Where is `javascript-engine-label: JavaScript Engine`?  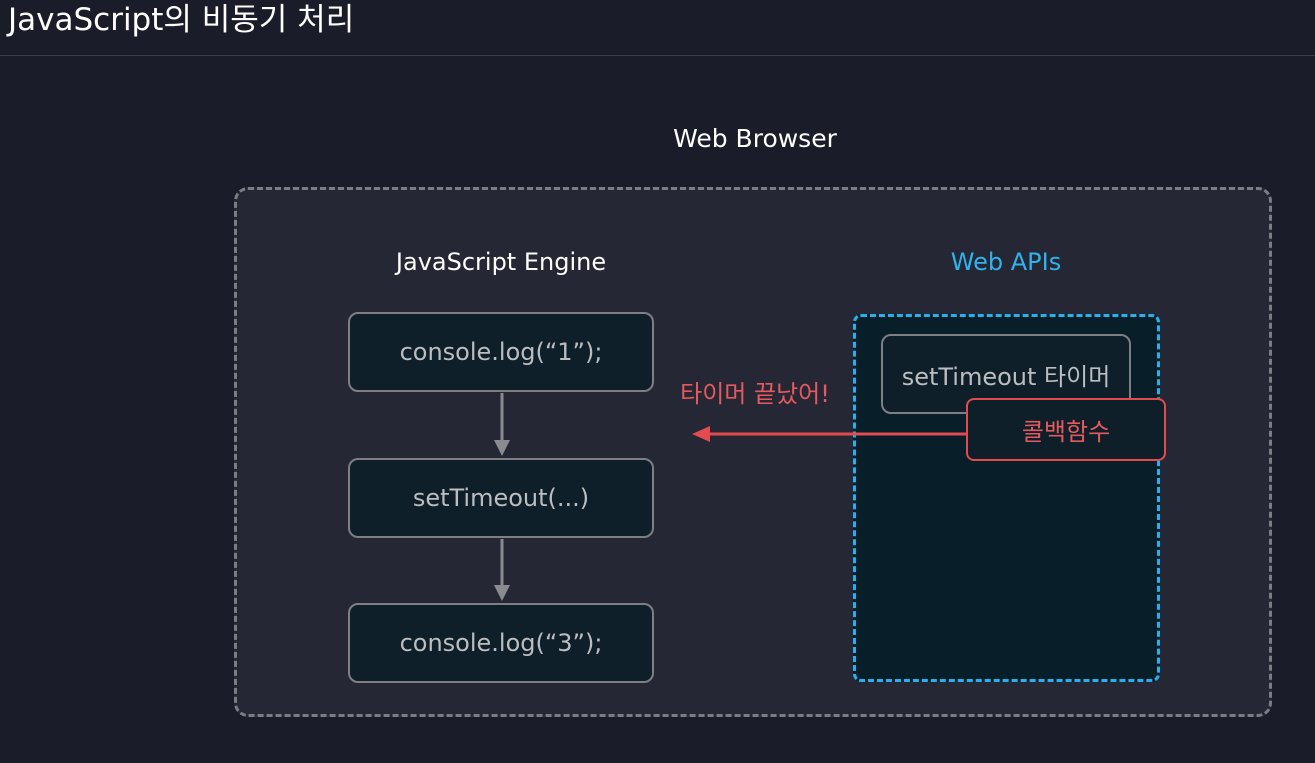
javascript-engine-label: JavaScript Engine is located at coordinates (501, 262).